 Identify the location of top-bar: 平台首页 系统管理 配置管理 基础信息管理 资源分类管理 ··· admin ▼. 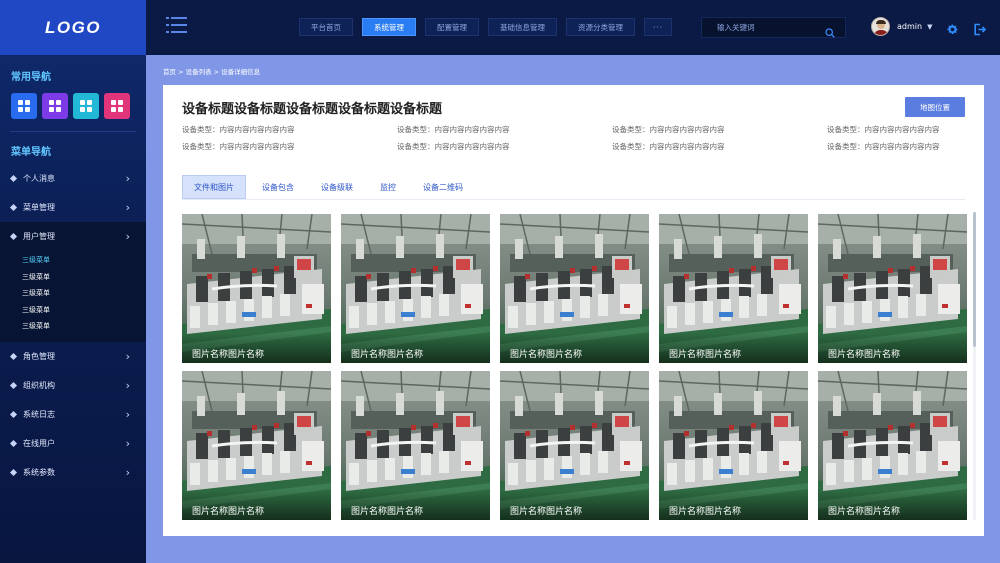
(573, 27).